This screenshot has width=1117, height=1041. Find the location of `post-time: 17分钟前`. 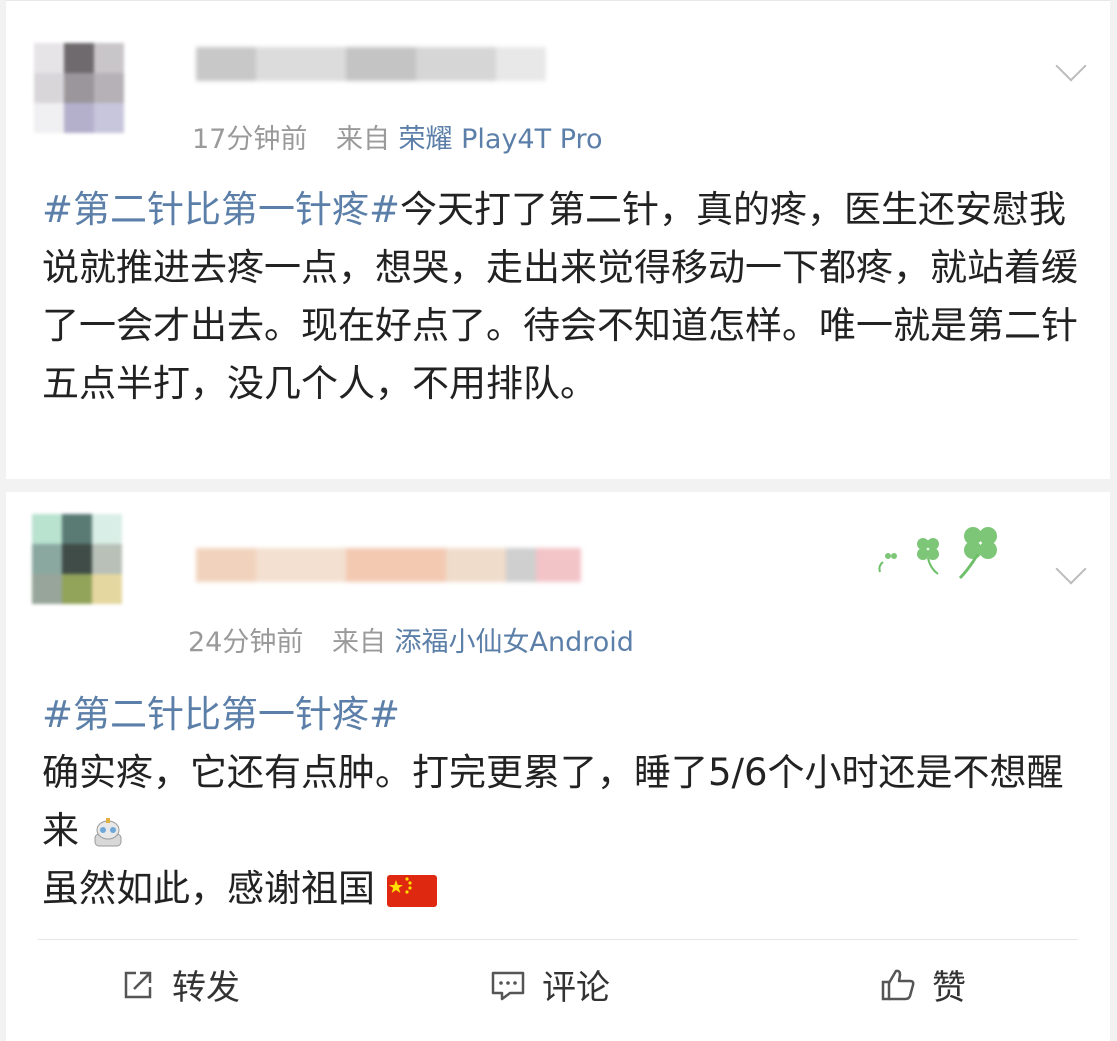

post-time: 17分钟前 is located at coordinates (250, 139).